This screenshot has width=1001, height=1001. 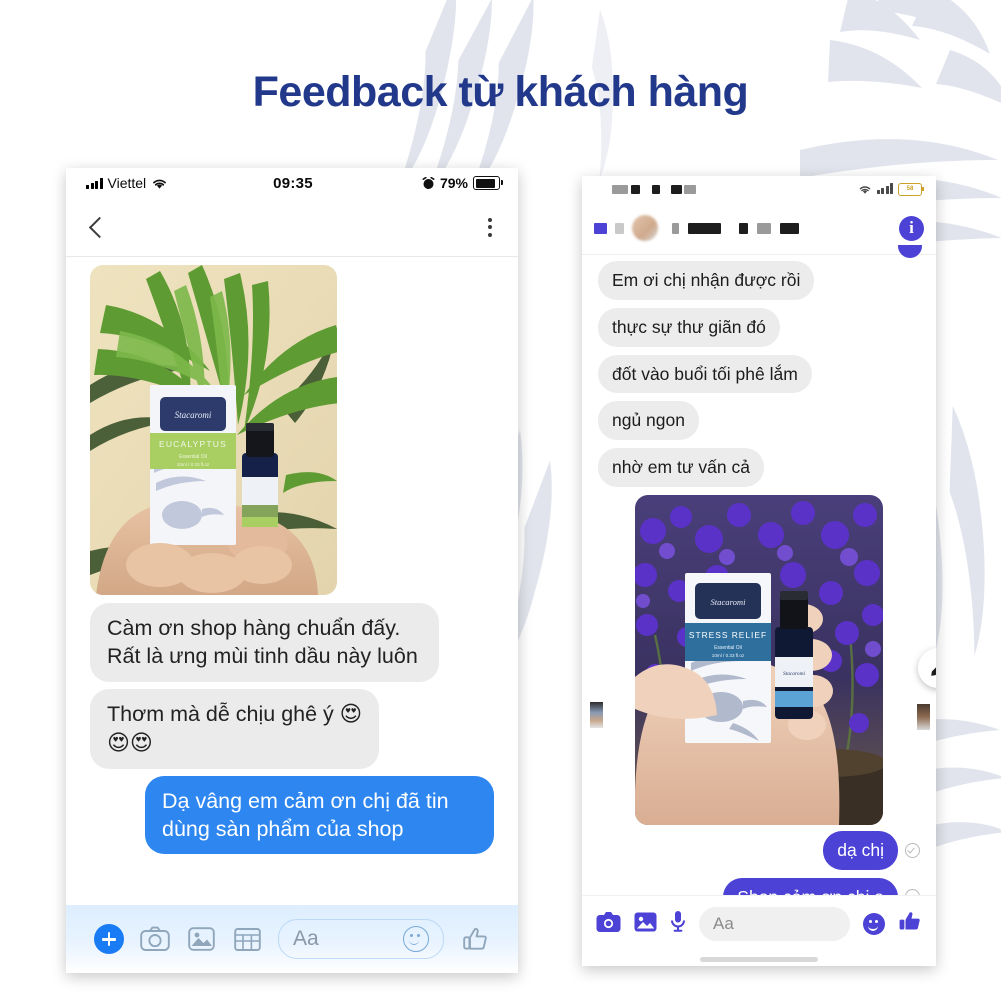 I want to click on message-bubble-incoming: thực sự thư giãn đó, so click(x=689, y=327).